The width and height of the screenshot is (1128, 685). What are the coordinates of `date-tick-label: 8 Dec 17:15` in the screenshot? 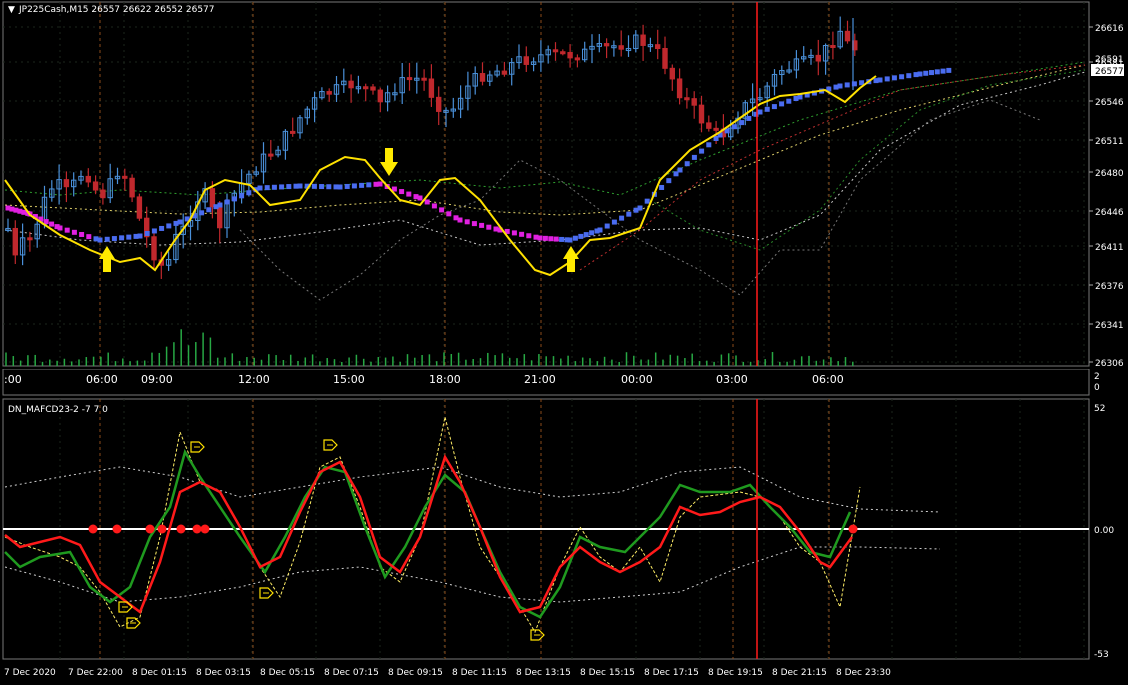 It's located at (671, 673).